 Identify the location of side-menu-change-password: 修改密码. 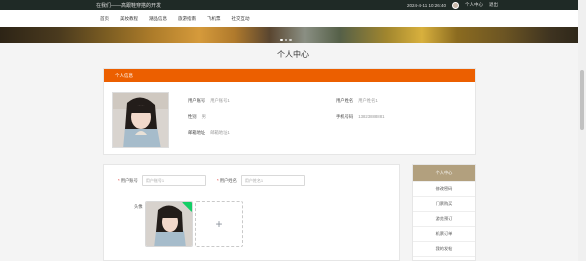
(444, 189).